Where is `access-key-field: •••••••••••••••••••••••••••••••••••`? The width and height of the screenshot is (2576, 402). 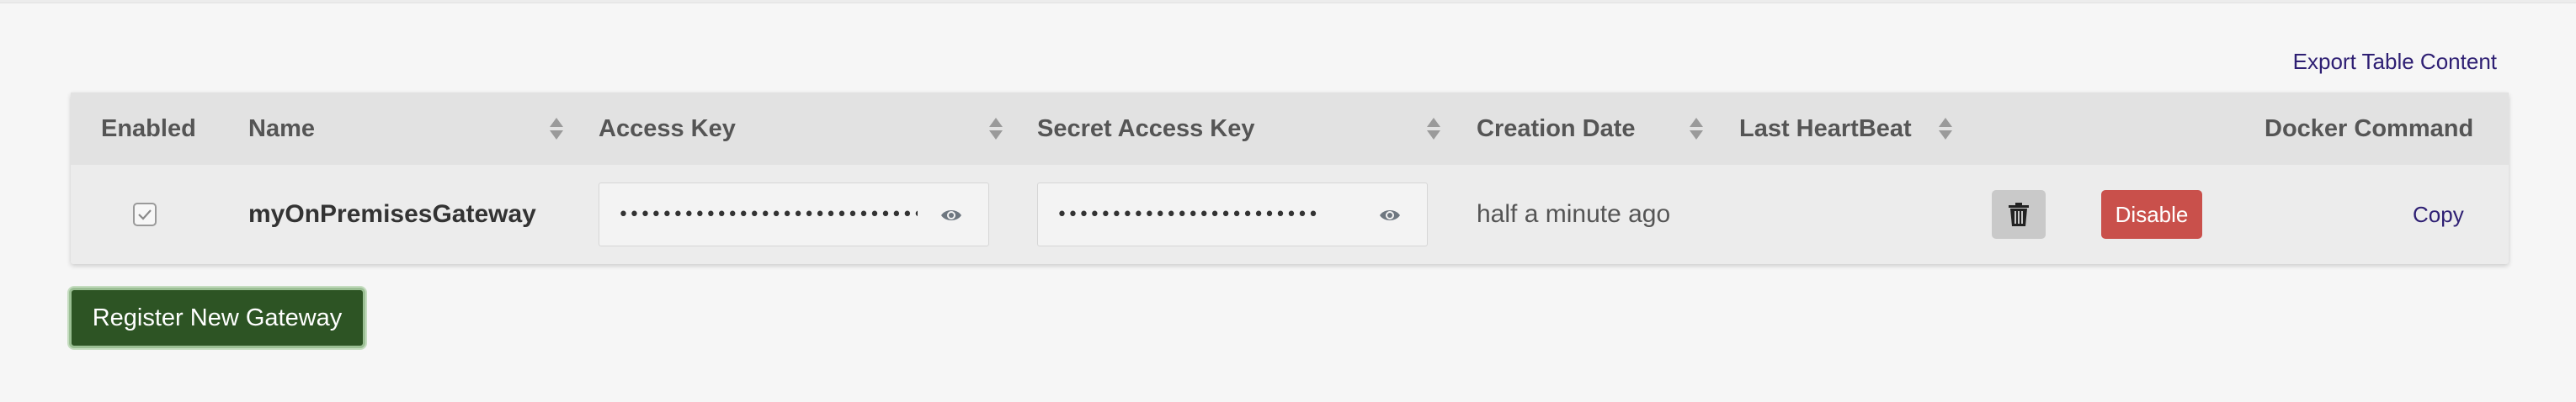
access-key-field: ••••••••••••••••••••••••••••••••••• is located at coordinates (794, 214).